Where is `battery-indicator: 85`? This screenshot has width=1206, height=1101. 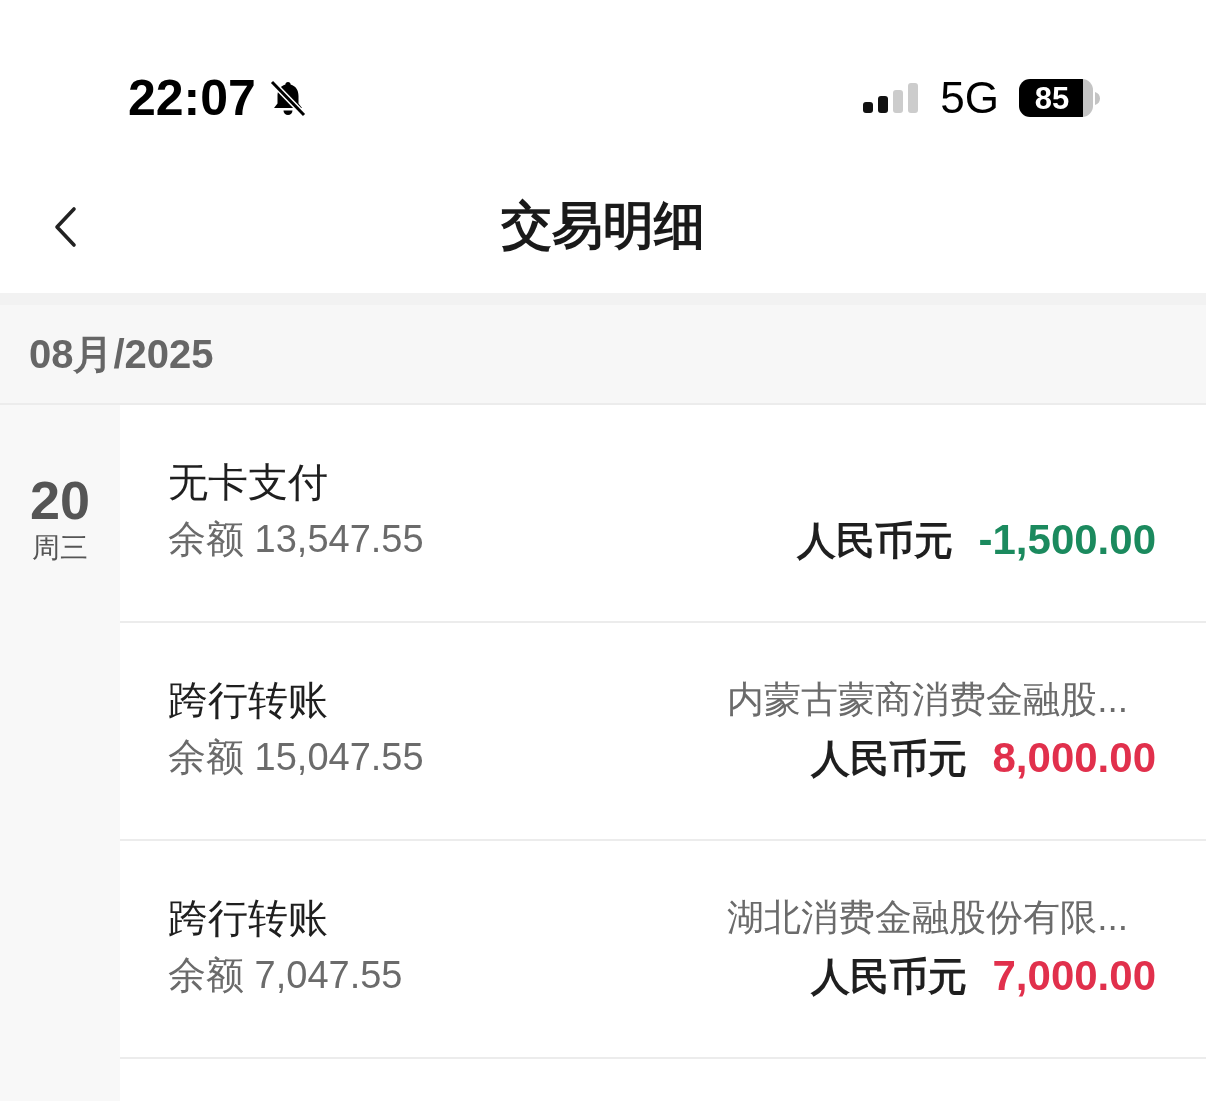 battery-indicator: 85 is located at coordinates (1059, 98).